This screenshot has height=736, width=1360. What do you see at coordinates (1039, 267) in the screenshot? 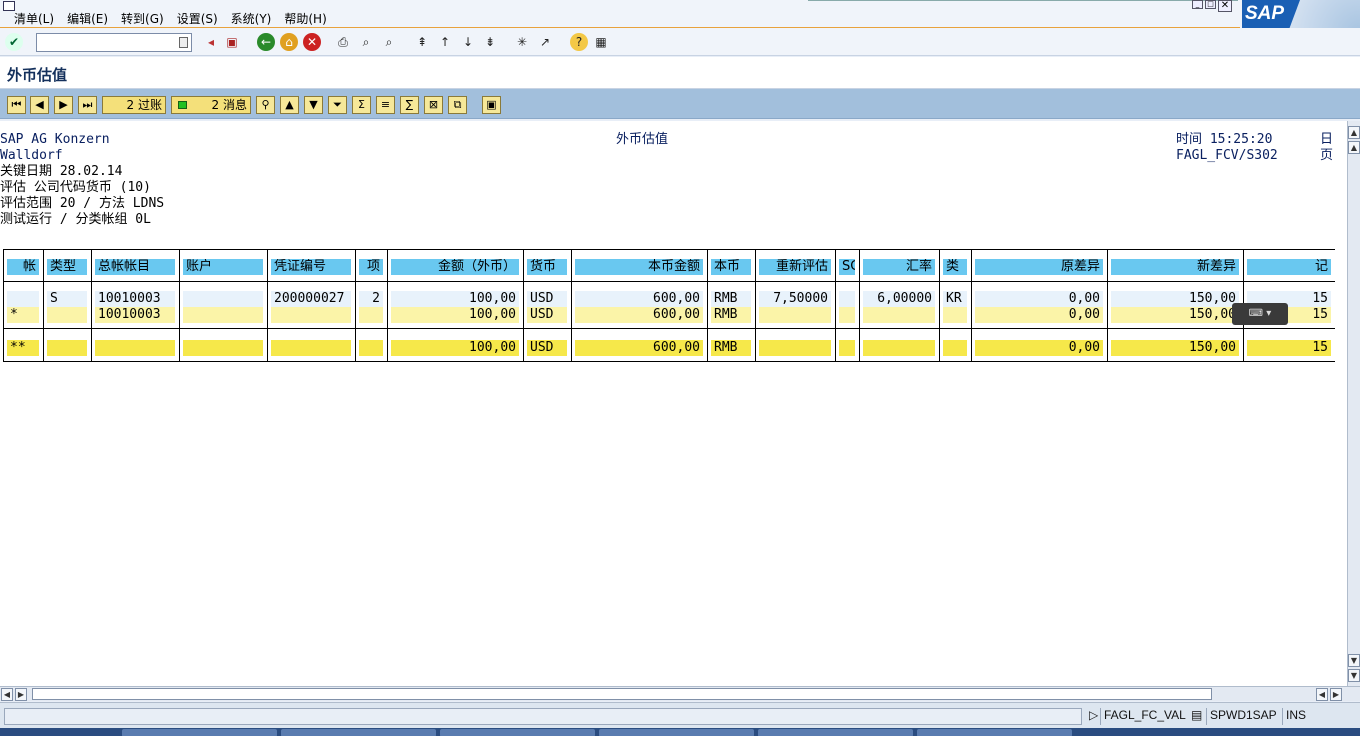
I see `cell-old-difference: 原差异` at bounding box center [1039, 267].